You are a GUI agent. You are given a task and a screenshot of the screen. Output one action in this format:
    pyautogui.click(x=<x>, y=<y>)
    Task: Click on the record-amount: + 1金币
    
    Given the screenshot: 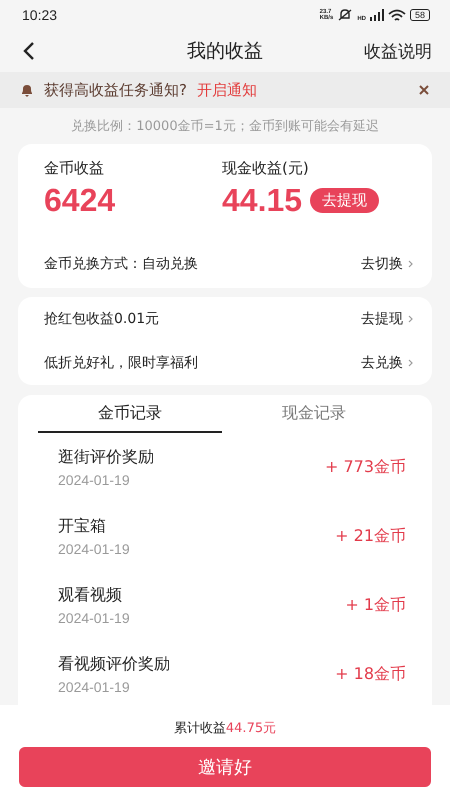 What is the action you would take?
    pyautogui.click(x=375, y=605)
    